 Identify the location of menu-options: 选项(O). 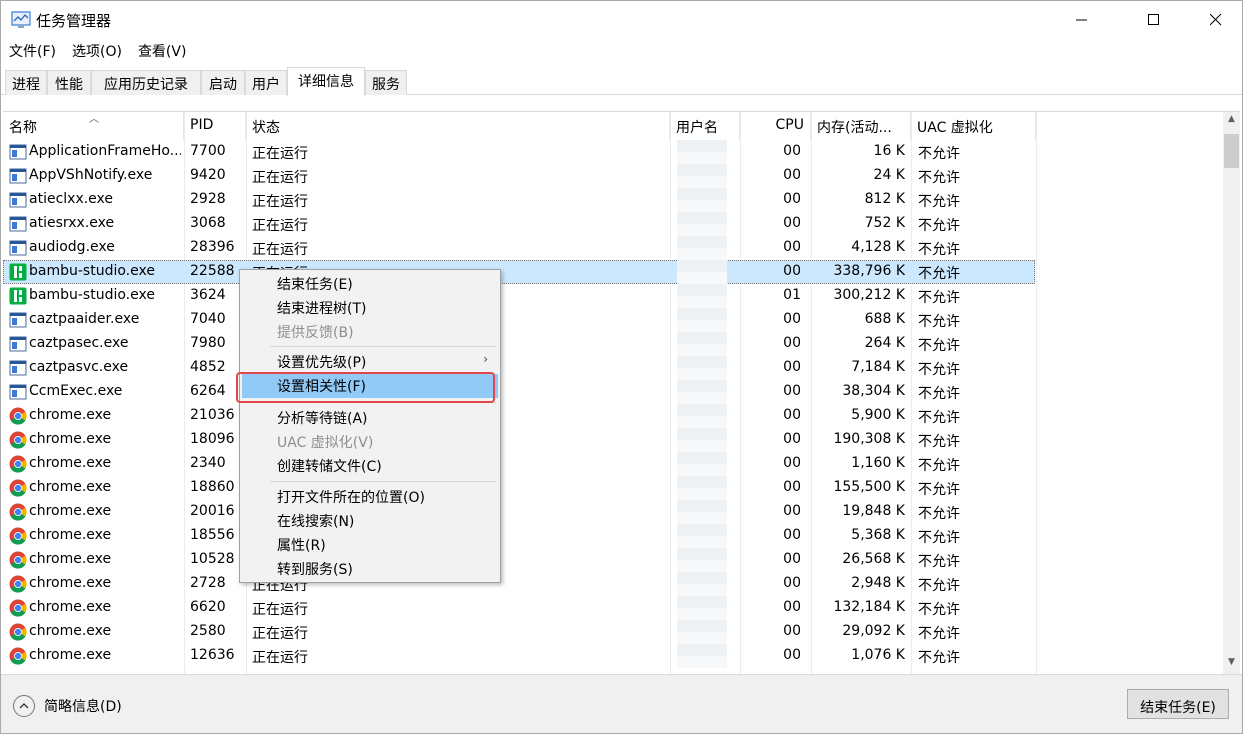
(97, 51).